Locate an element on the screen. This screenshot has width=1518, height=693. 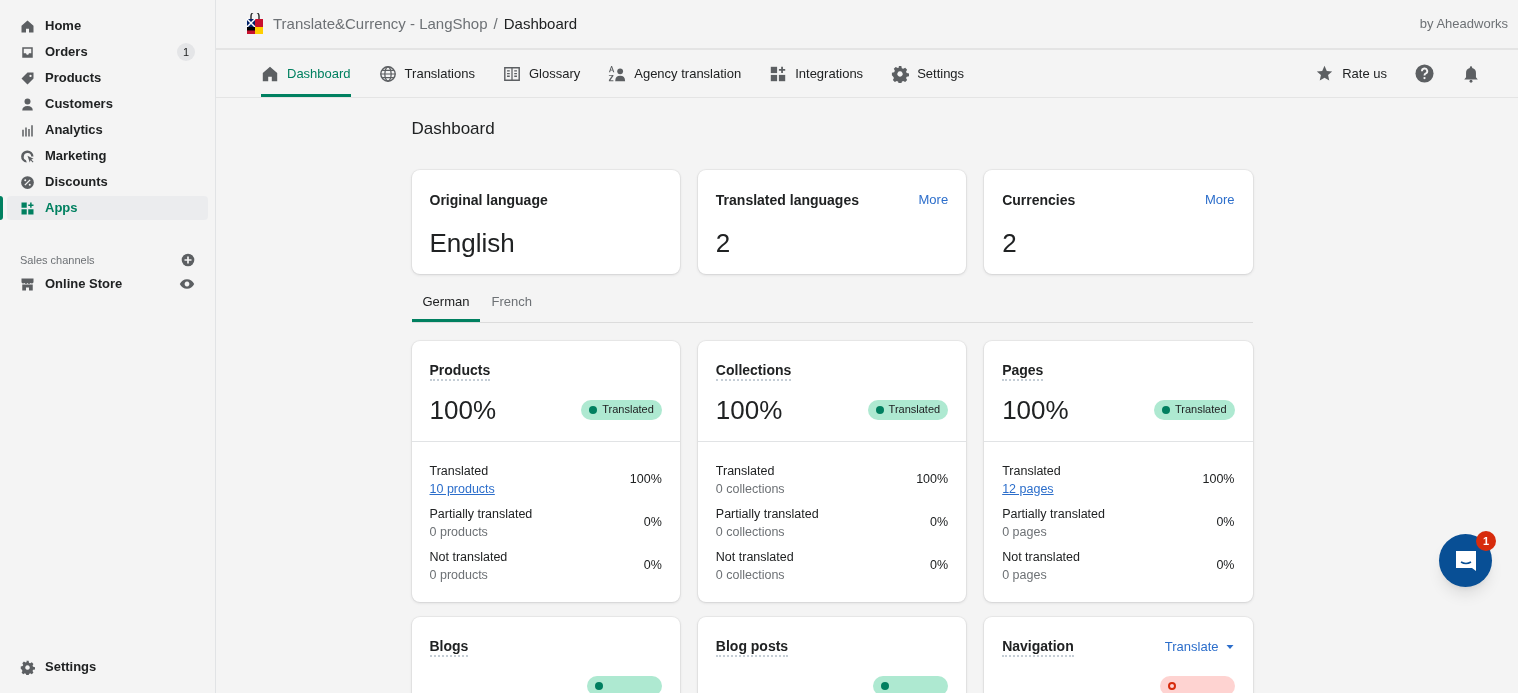
count-link: 10 products is located at coordinates (462, 488).